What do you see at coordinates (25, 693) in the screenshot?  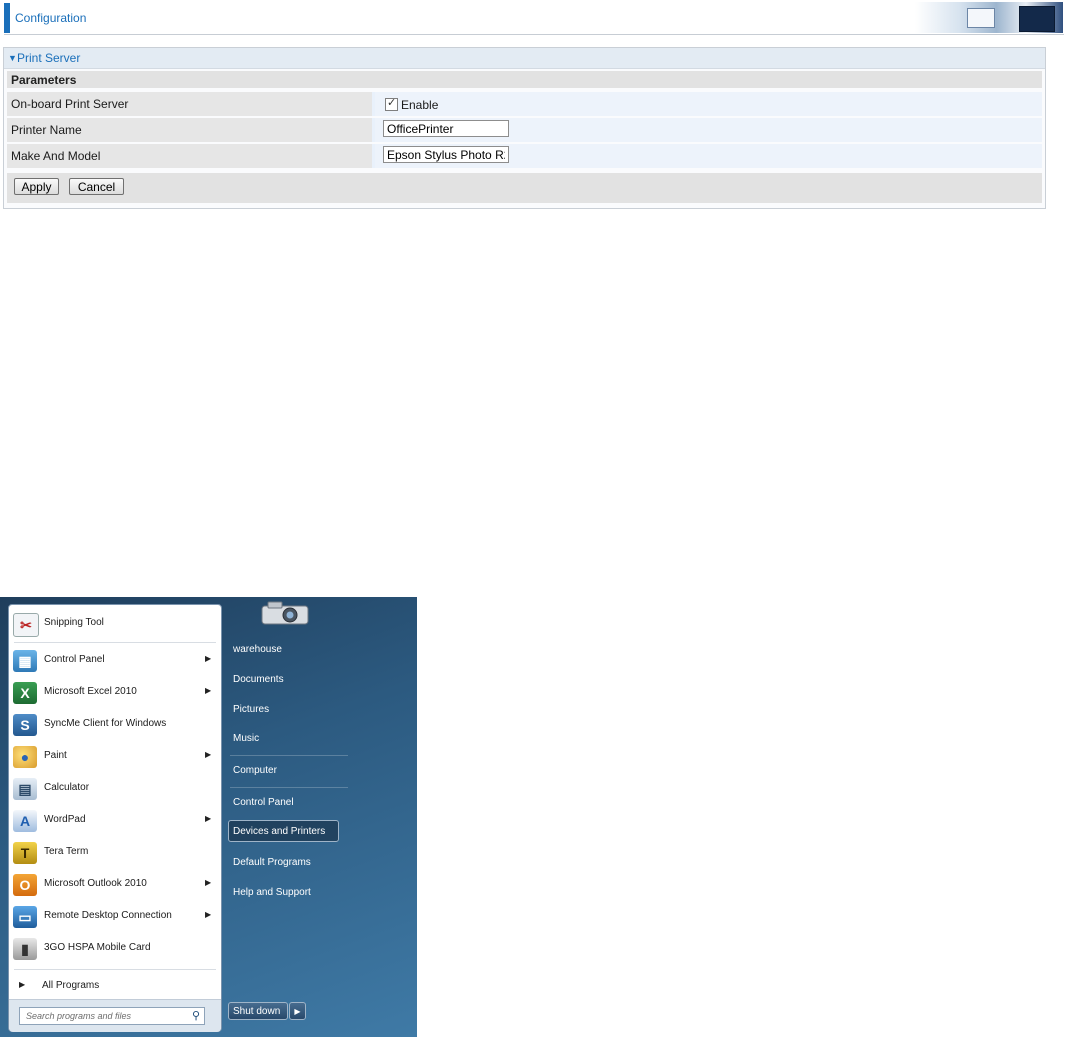 I see `excel-icon: X` at bounding box center [25, 693].